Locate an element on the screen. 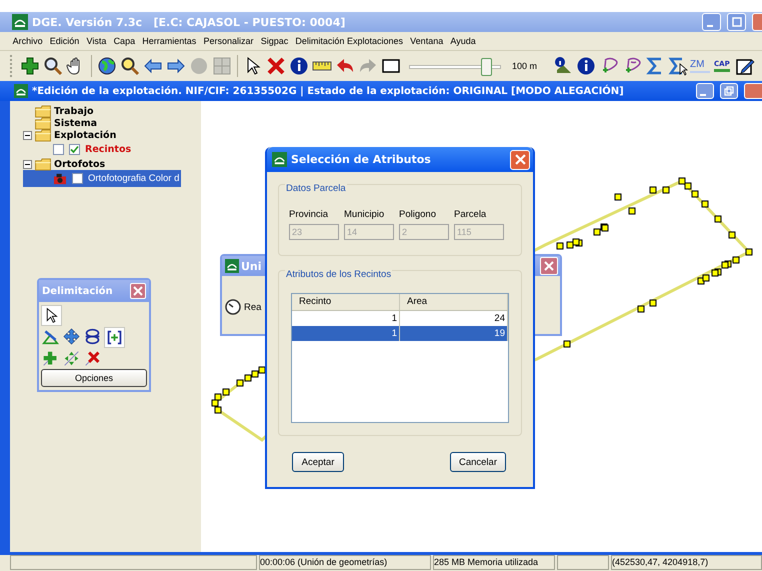  column-header: Recinto is located at coordinates (346, 302).